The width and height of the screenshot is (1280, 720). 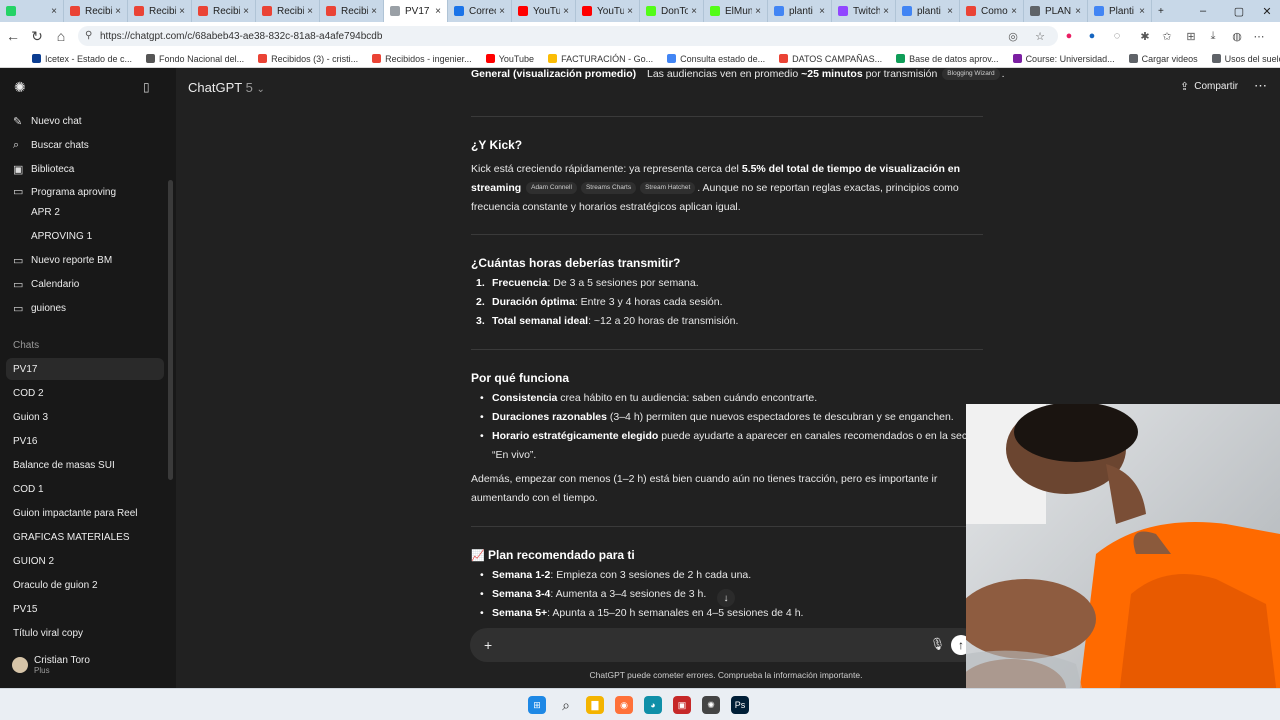 I want to click on sidebar-chat-item: Título viral copy, so click(x=85, y=633).